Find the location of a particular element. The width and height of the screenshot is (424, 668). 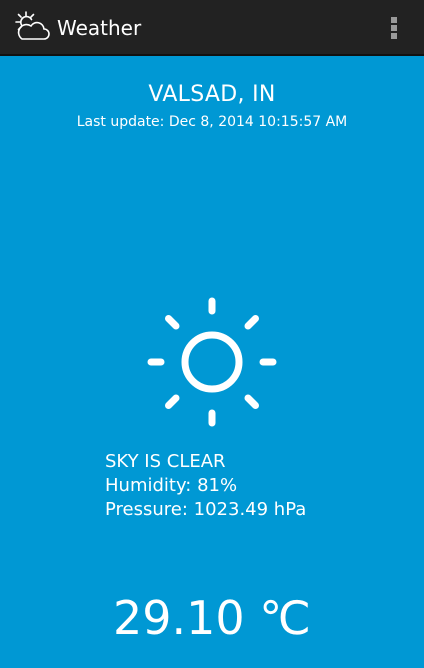

temperature-value: 29.10 ℃ is located at coordinates (212, 618).